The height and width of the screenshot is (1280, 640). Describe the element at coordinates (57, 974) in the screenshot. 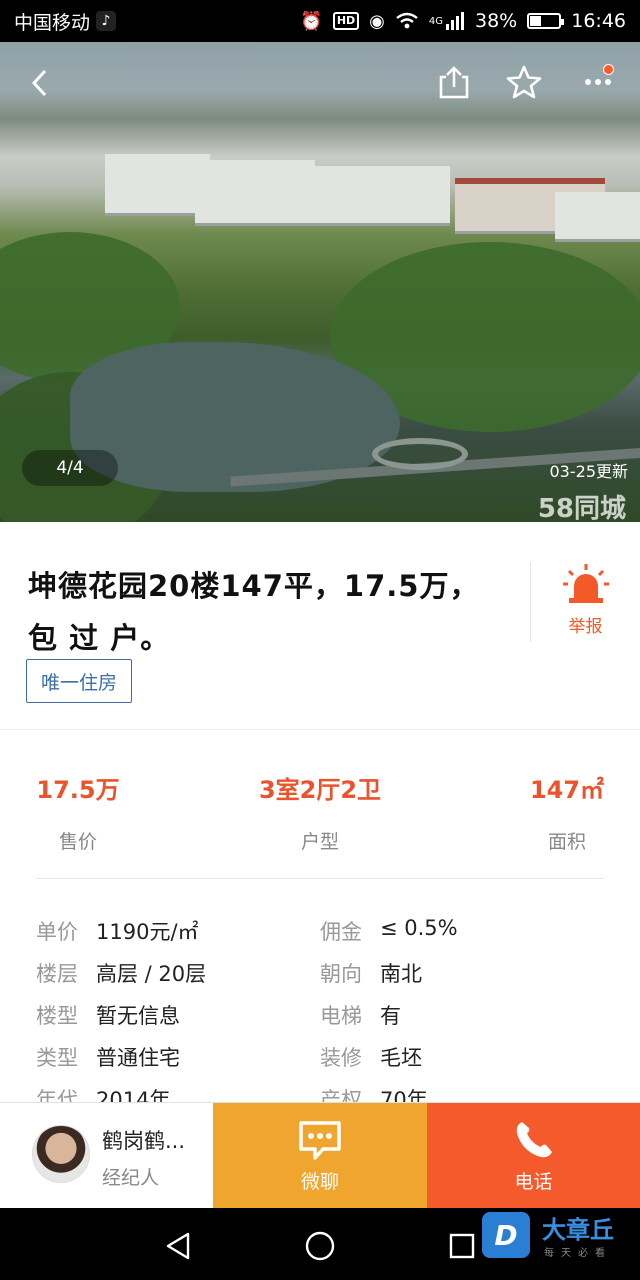

I see `detail-key: 楼层` at that location.